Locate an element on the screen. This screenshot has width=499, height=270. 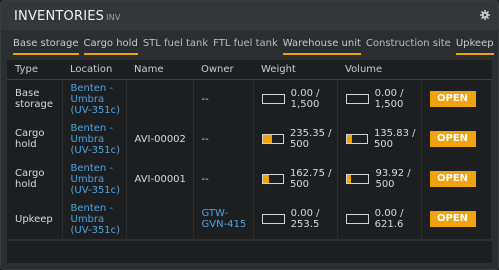
column-header-weight: Weight is located at coordinates (295, 70).